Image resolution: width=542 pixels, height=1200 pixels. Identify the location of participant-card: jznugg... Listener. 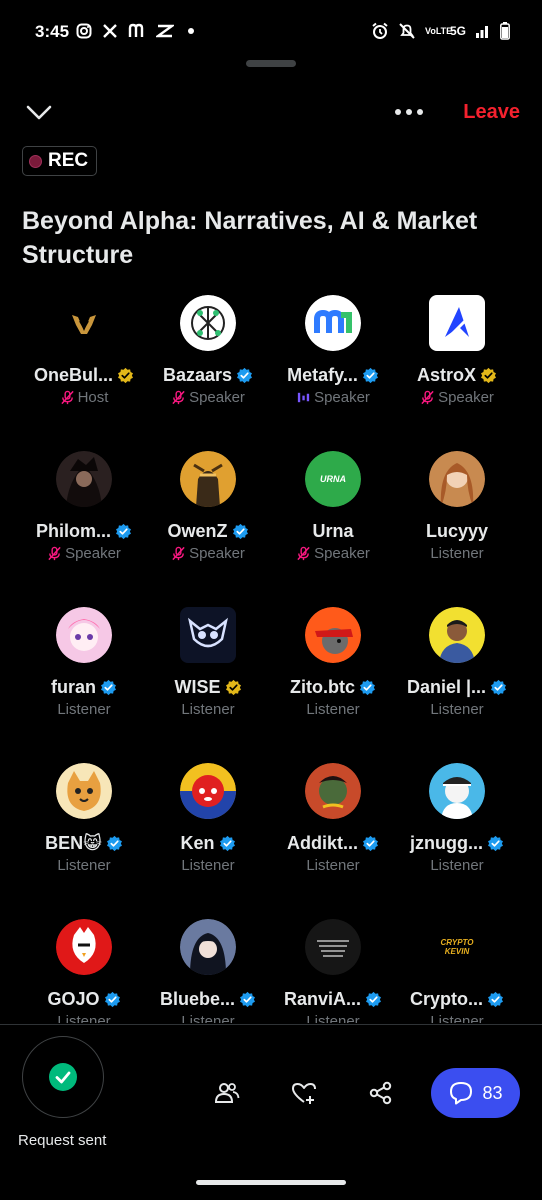
(457, 838).